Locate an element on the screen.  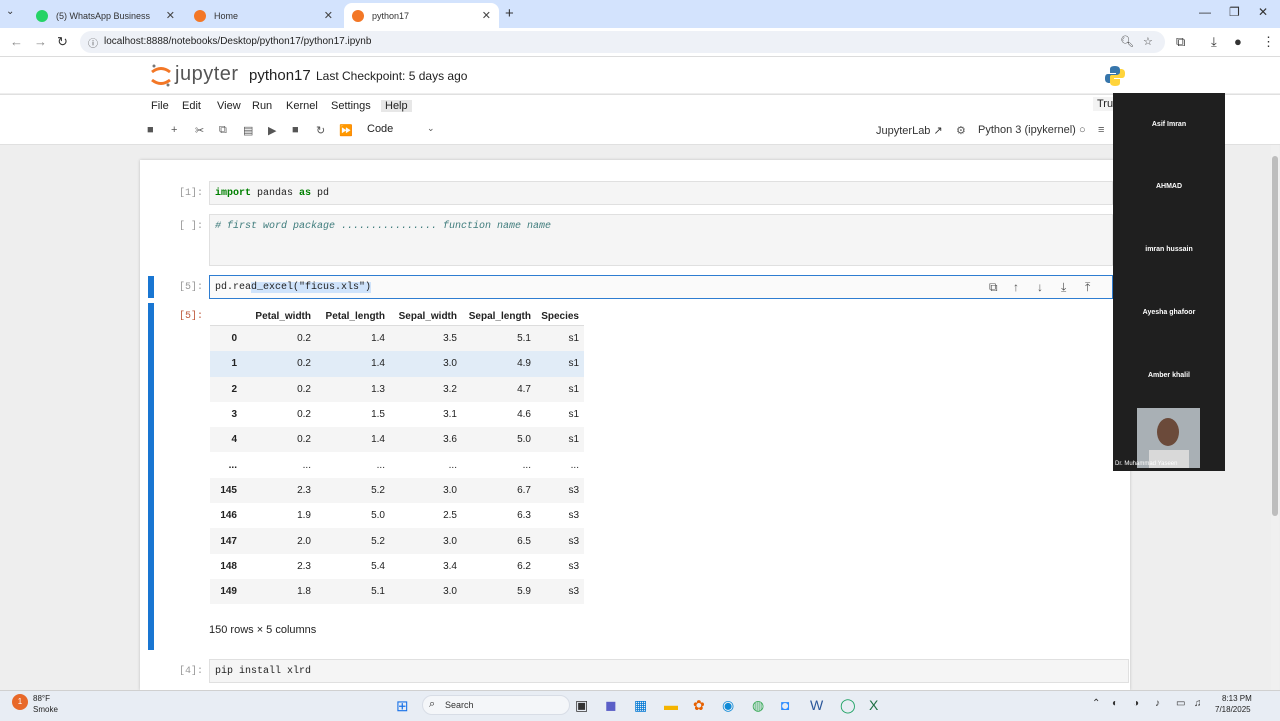
kernel-name: Python 3 (ipykernel) is located at coordinates (1027, 130).